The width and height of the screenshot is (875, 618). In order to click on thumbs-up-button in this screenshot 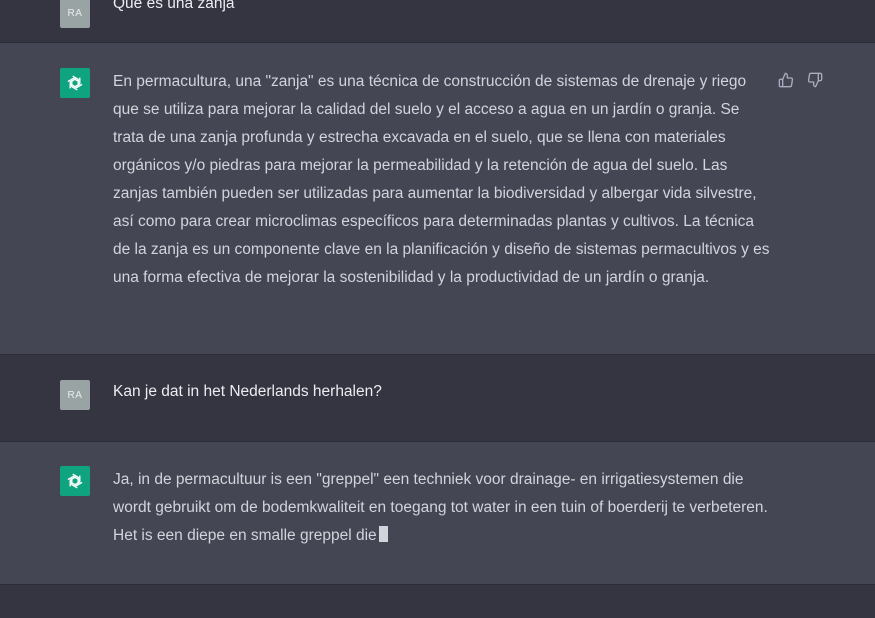, I will do `click(785, 79)`.